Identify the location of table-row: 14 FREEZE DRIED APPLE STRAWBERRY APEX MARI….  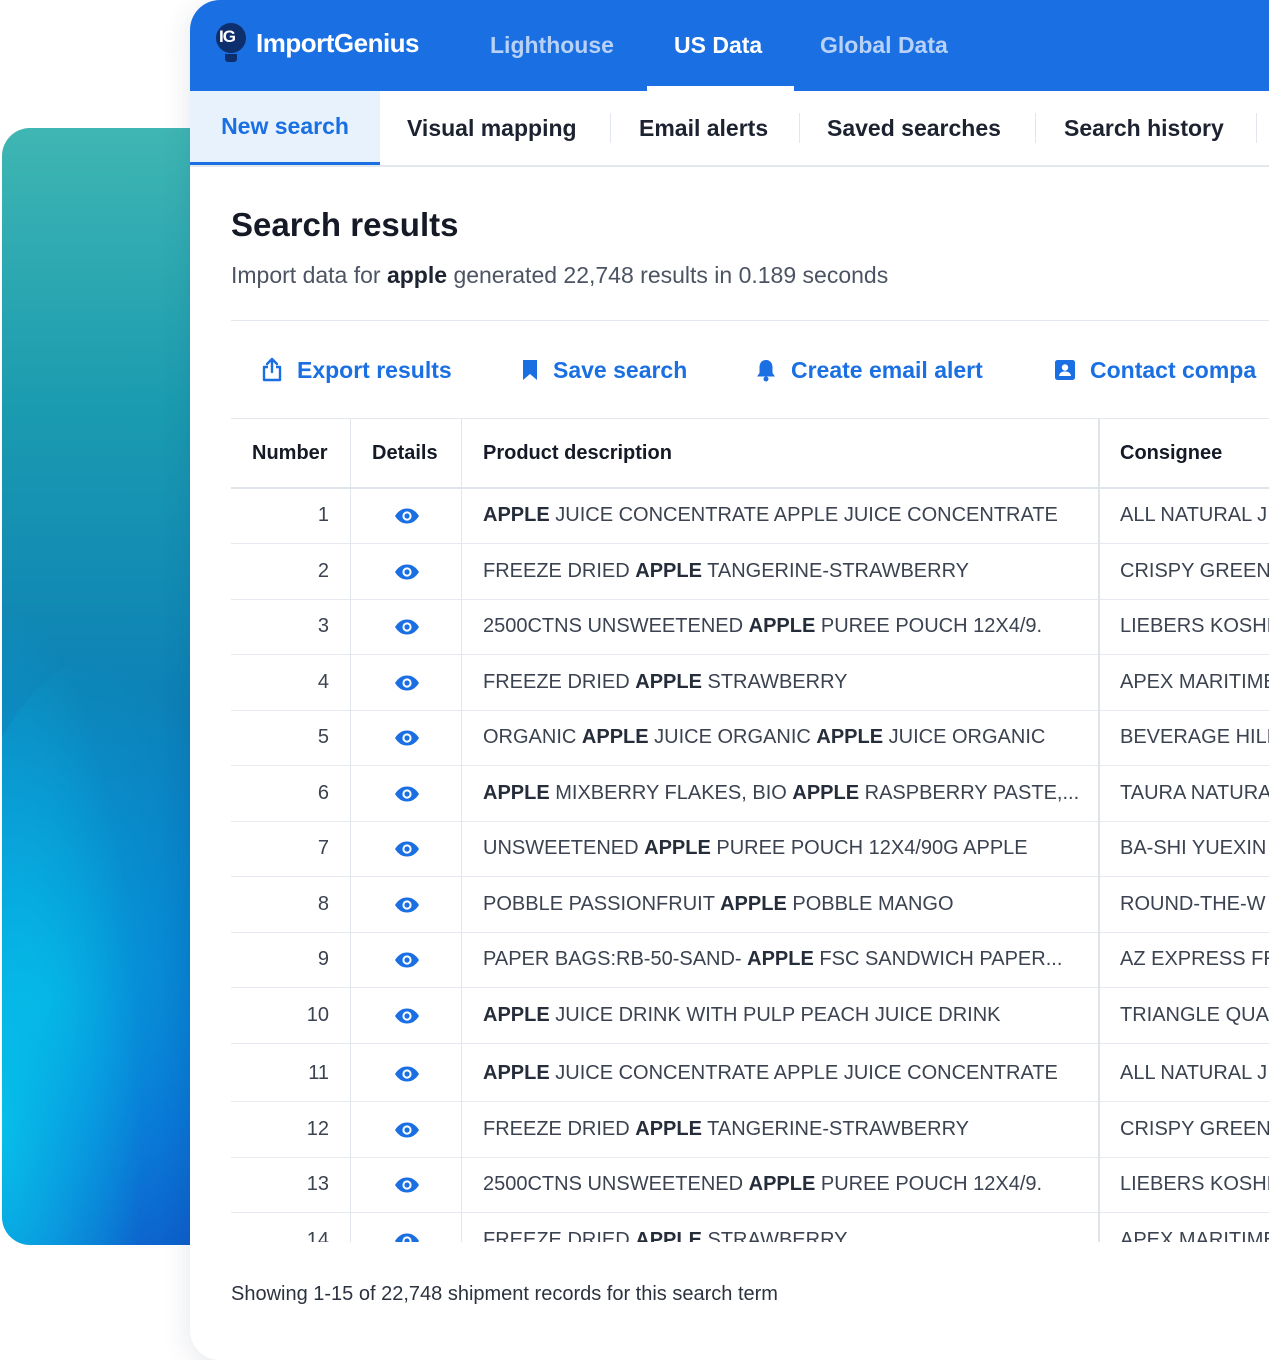
(750, 1227).